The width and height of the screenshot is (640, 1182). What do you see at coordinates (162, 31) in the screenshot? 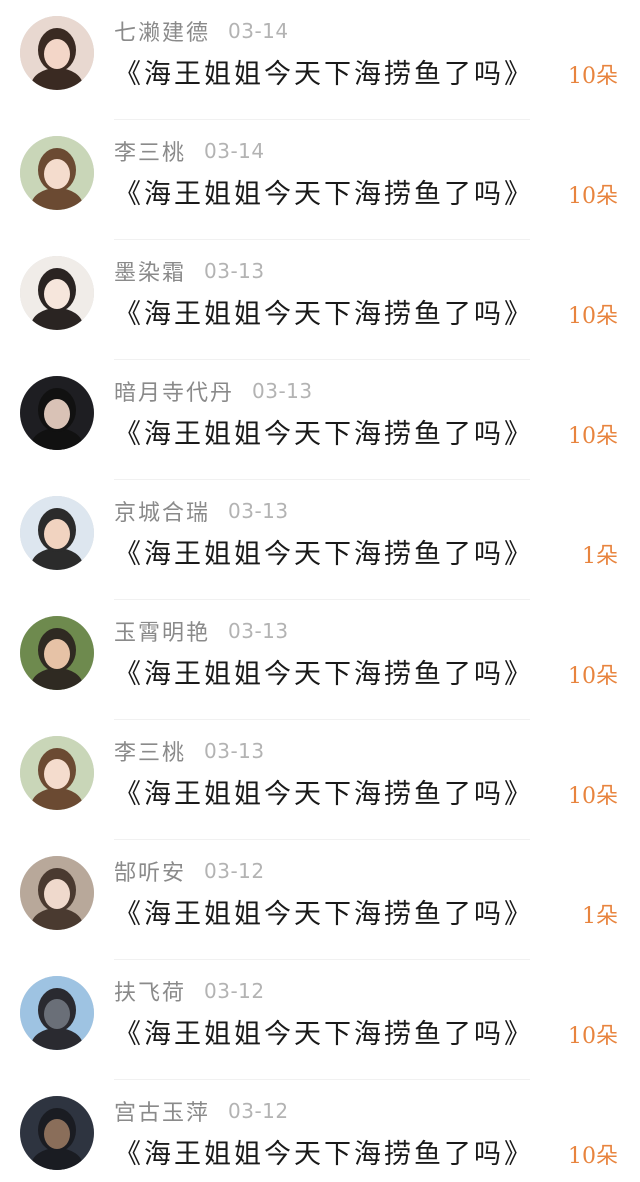
I see `user-name: 七濑建德` at bounding box center [162, 31].